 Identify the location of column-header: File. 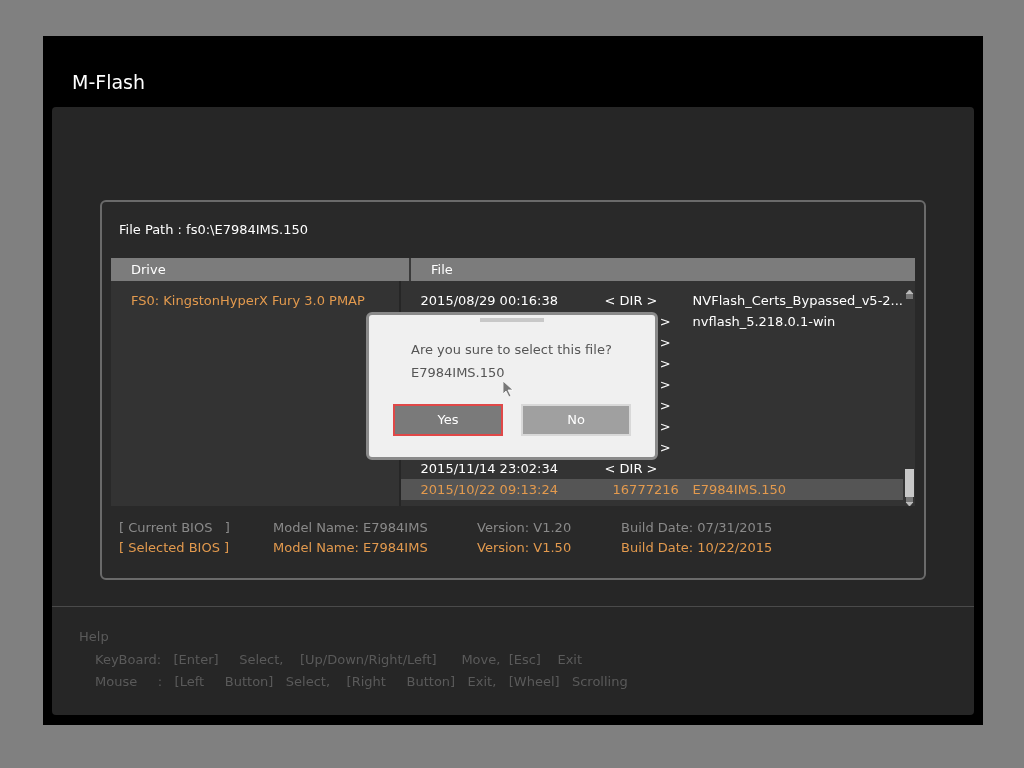
(442, 269).